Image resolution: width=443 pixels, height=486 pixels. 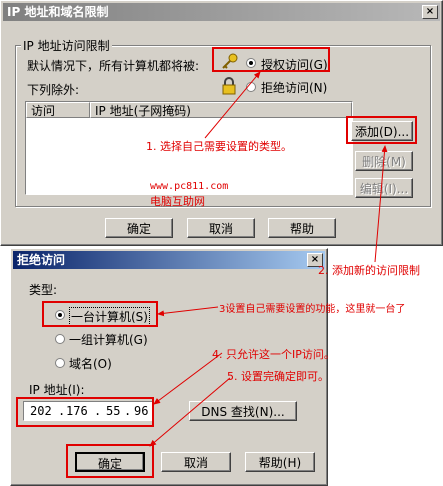 What do you see at coordinates (312, 309) in the screenshot?
I see `note-3: 3设置自己需要设置的功能，这里就一台了` at bounding box center [312, 309].